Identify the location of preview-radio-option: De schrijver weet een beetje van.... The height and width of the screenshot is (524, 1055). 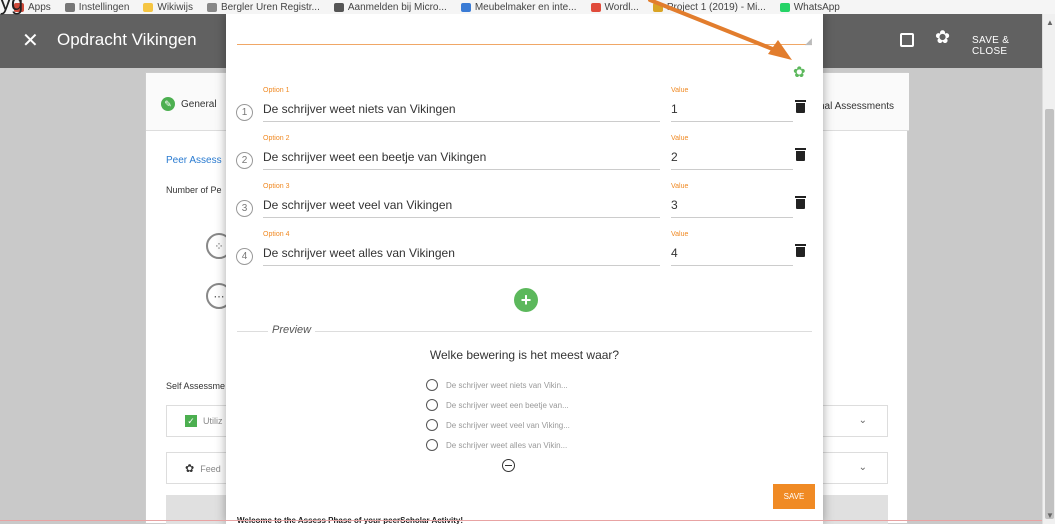
(497, 405).